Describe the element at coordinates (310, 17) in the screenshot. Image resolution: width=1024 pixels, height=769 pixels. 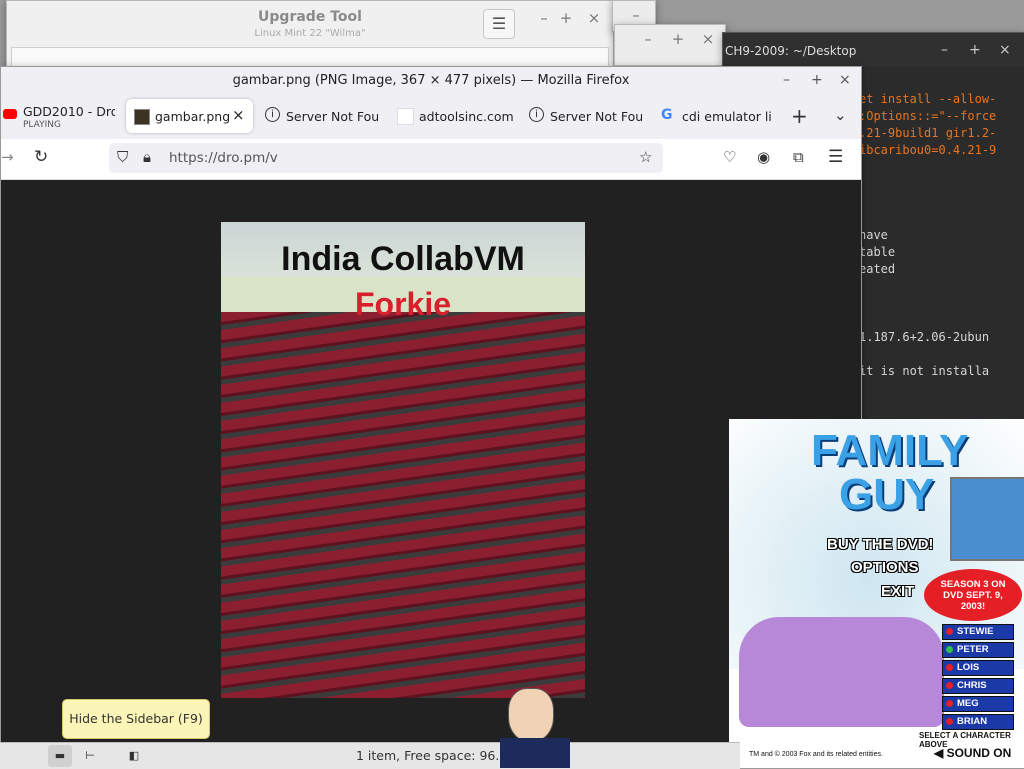
I see `upgrade-tool-title: Upgrade Tool` at that location.